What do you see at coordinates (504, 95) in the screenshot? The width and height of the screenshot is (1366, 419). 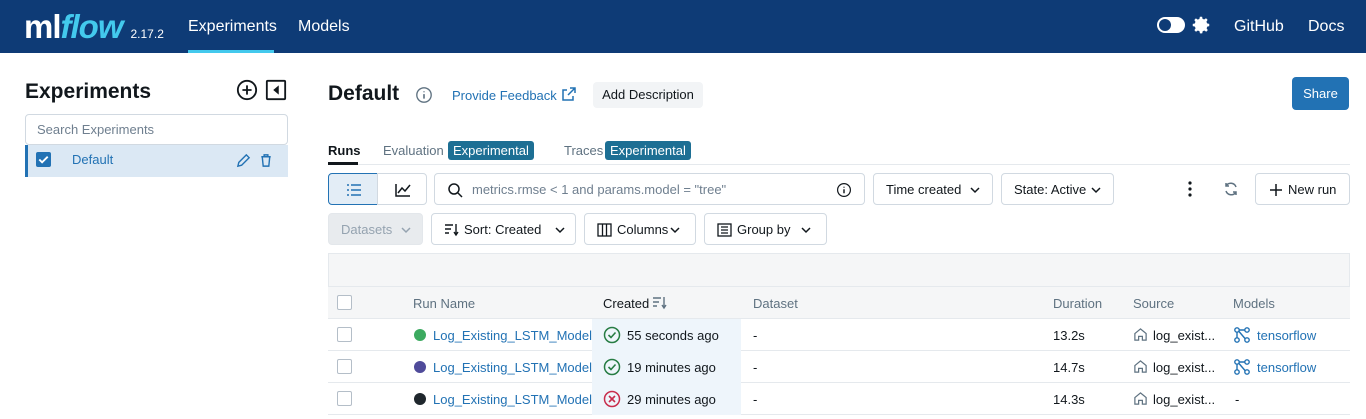 I see `provide-feedback-link: Provide Feedback` at bounding box center [504, 95].